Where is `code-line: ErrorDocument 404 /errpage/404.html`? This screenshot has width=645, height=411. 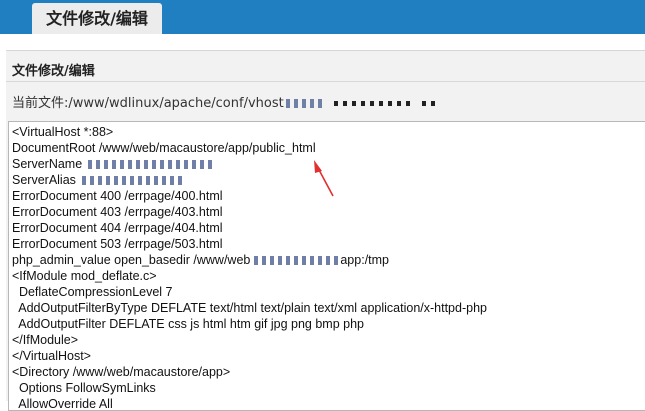 code-line: ErrorDocument 404 /errpage/404.html is located at coordinates (117, 228).